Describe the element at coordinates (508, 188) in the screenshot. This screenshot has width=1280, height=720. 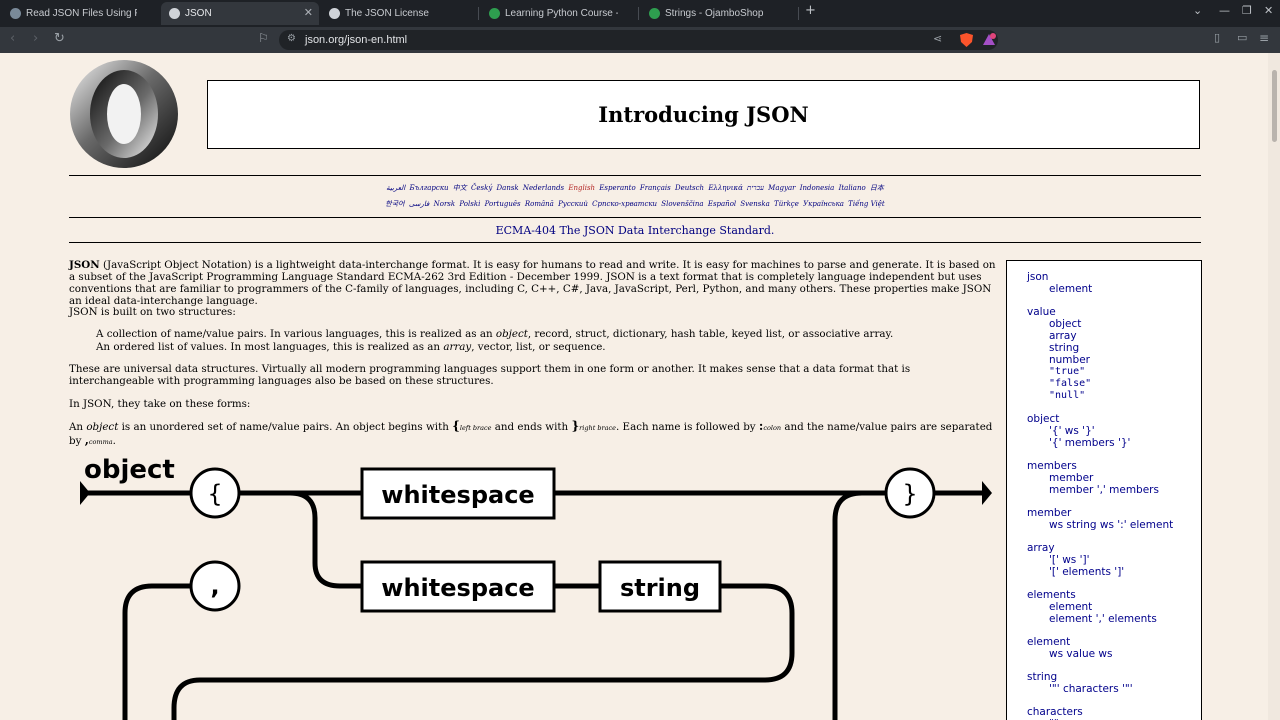
I see `language-link: Dansk` at that location.